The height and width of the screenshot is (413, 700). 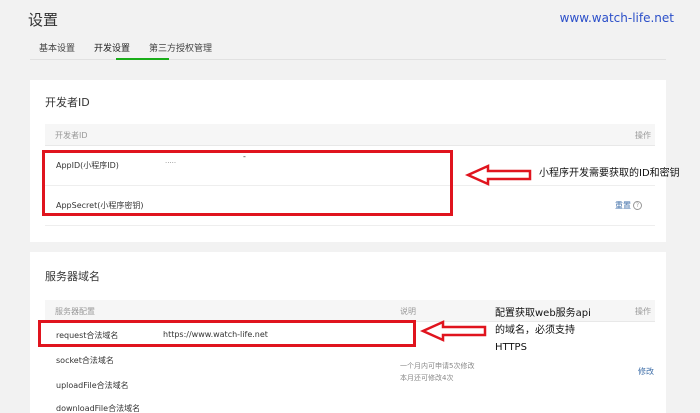 What do you see at coordinates (616, 18) in the screenshot?
I see `site-watermark: www.watch-life.net` at bounding box center [616, 18].